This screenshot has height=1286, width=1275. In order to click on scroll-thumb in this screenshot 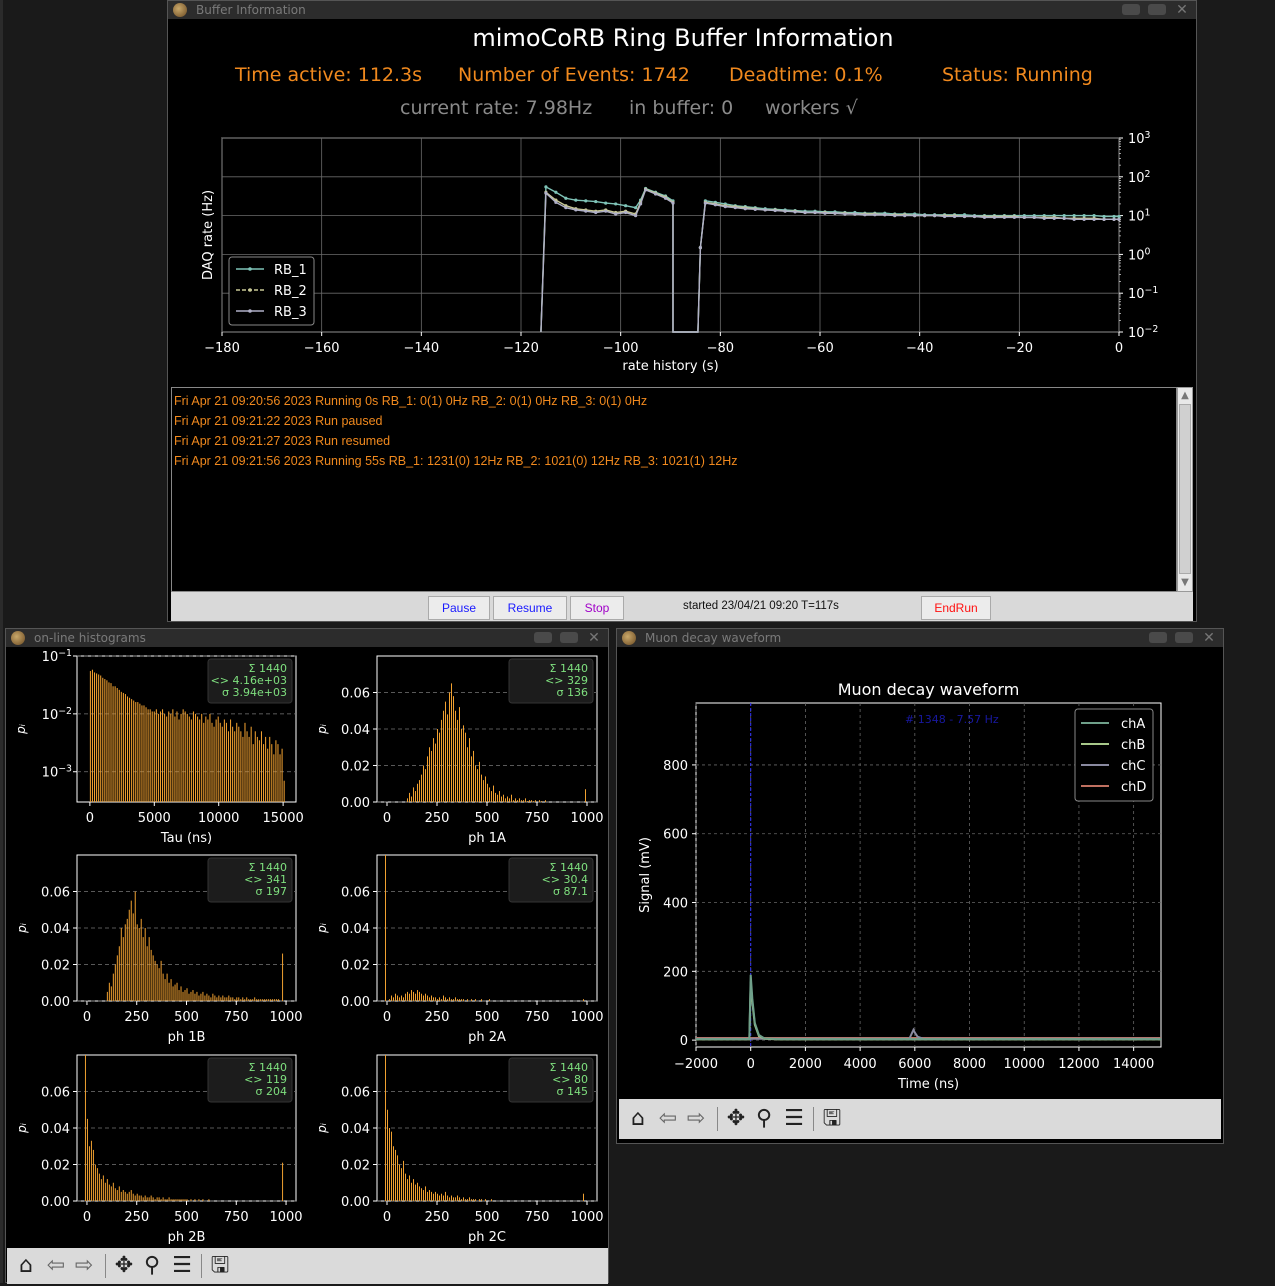, I will do `click(1185, 489)`.